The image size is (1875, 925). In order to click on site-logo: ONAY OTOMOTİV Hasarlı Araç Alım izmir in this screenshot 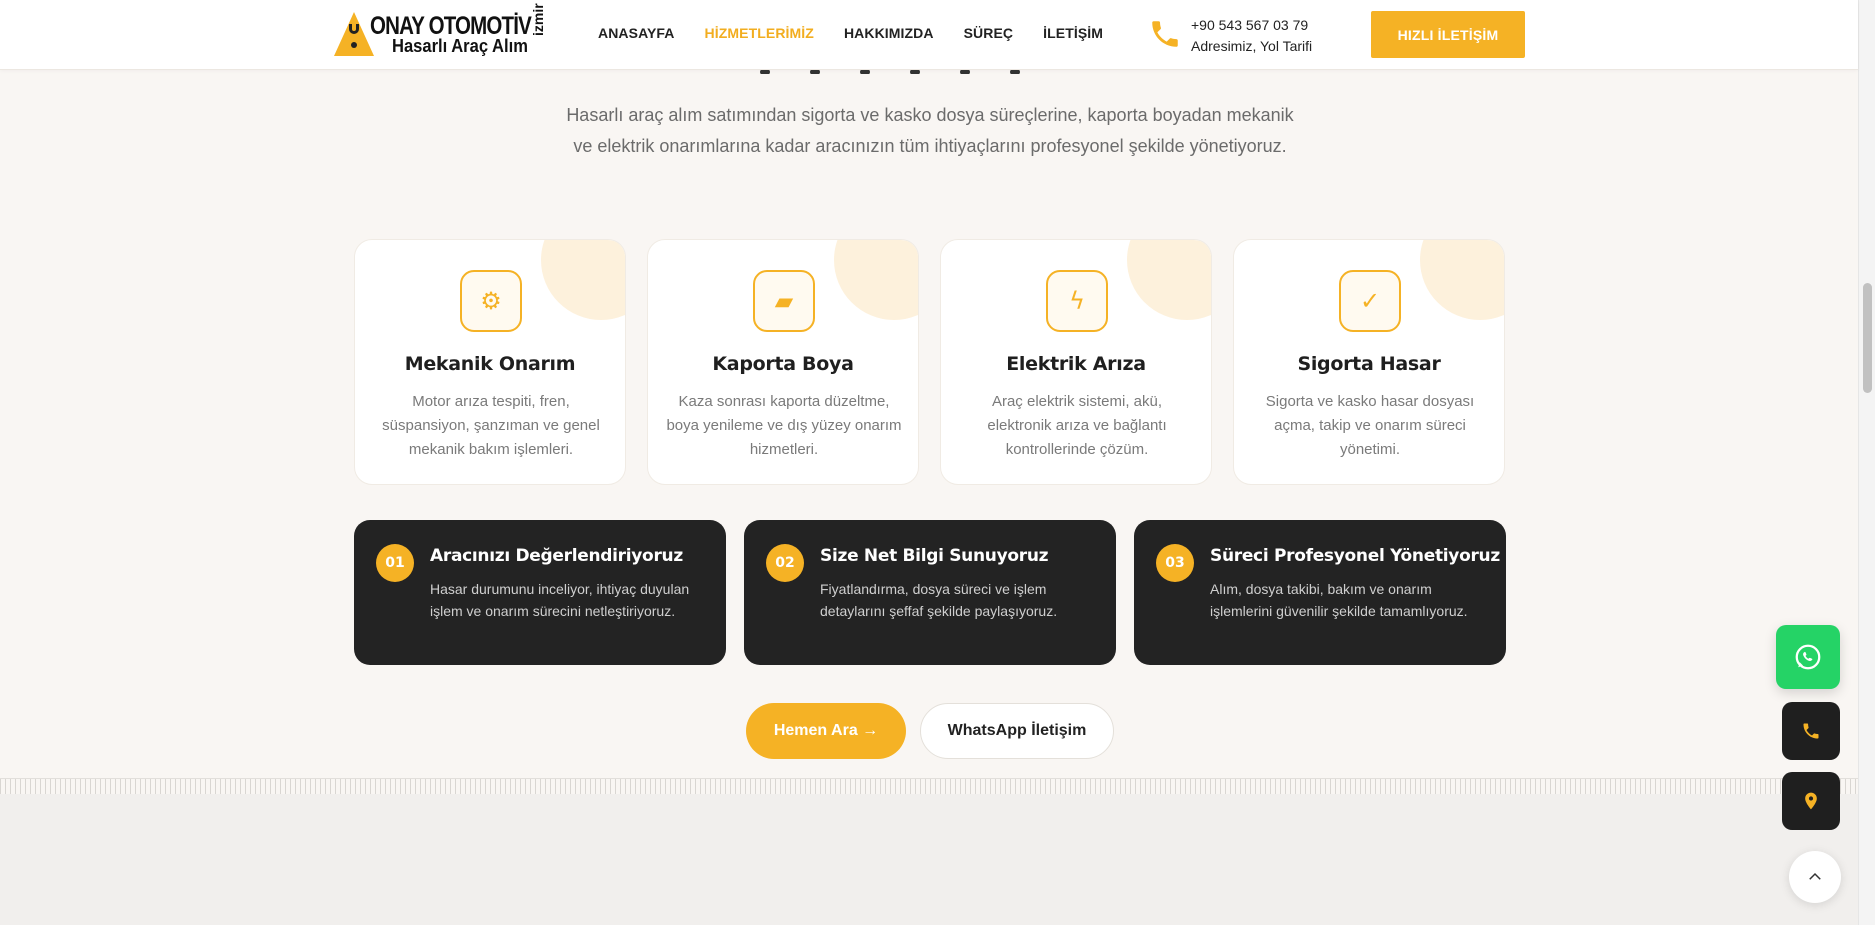, I will do `click(444, 31)`.